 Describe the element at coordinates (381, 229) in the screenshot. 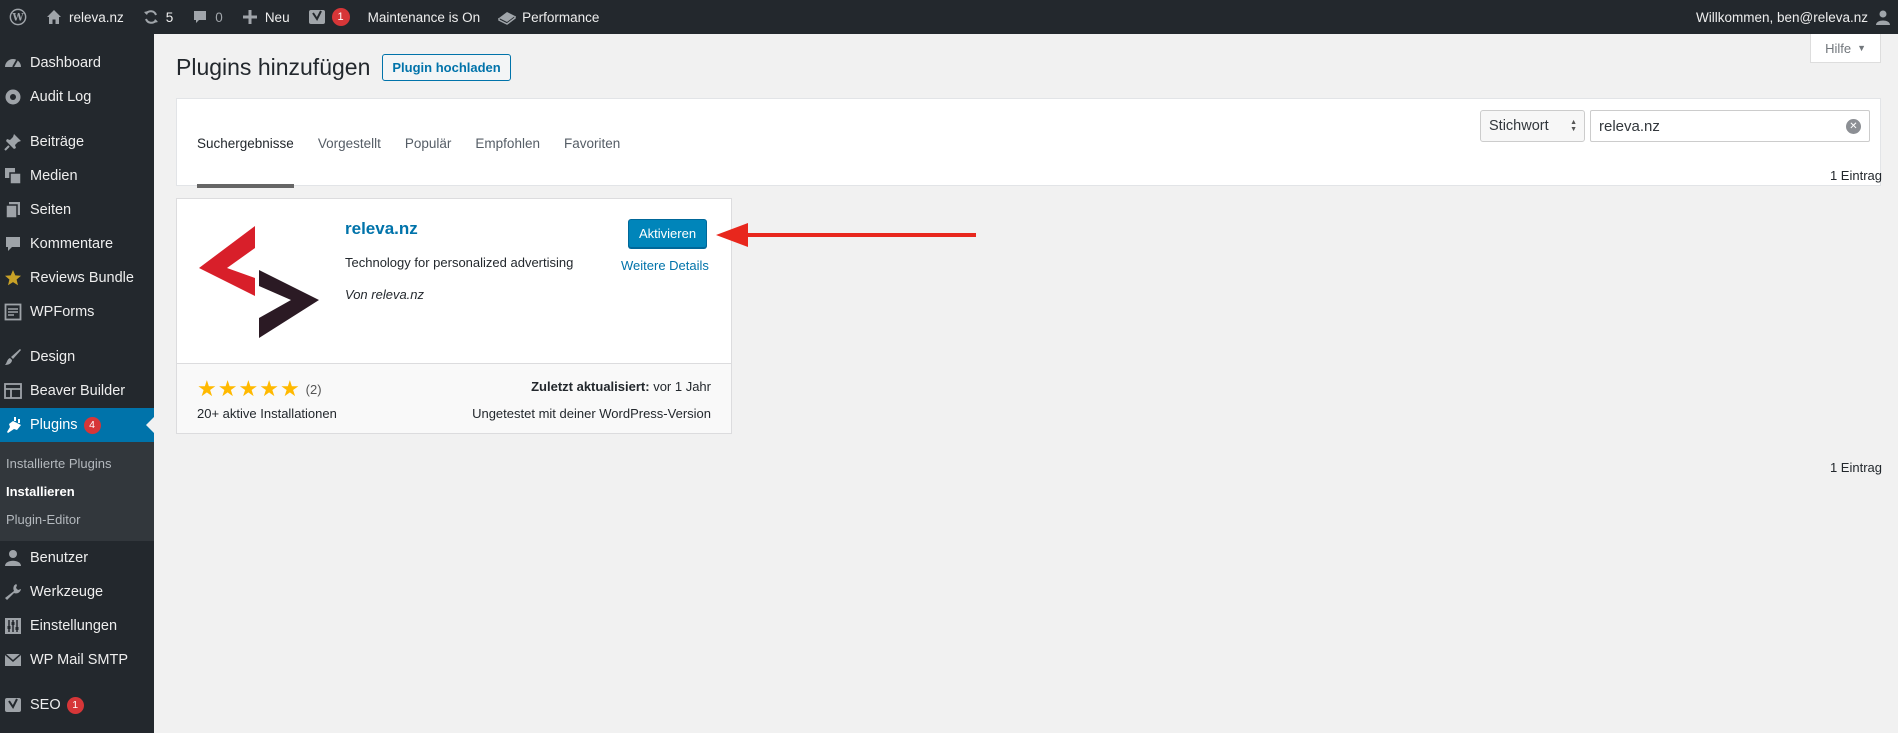

I see `plugin-name-link: releva.nz` at that location.